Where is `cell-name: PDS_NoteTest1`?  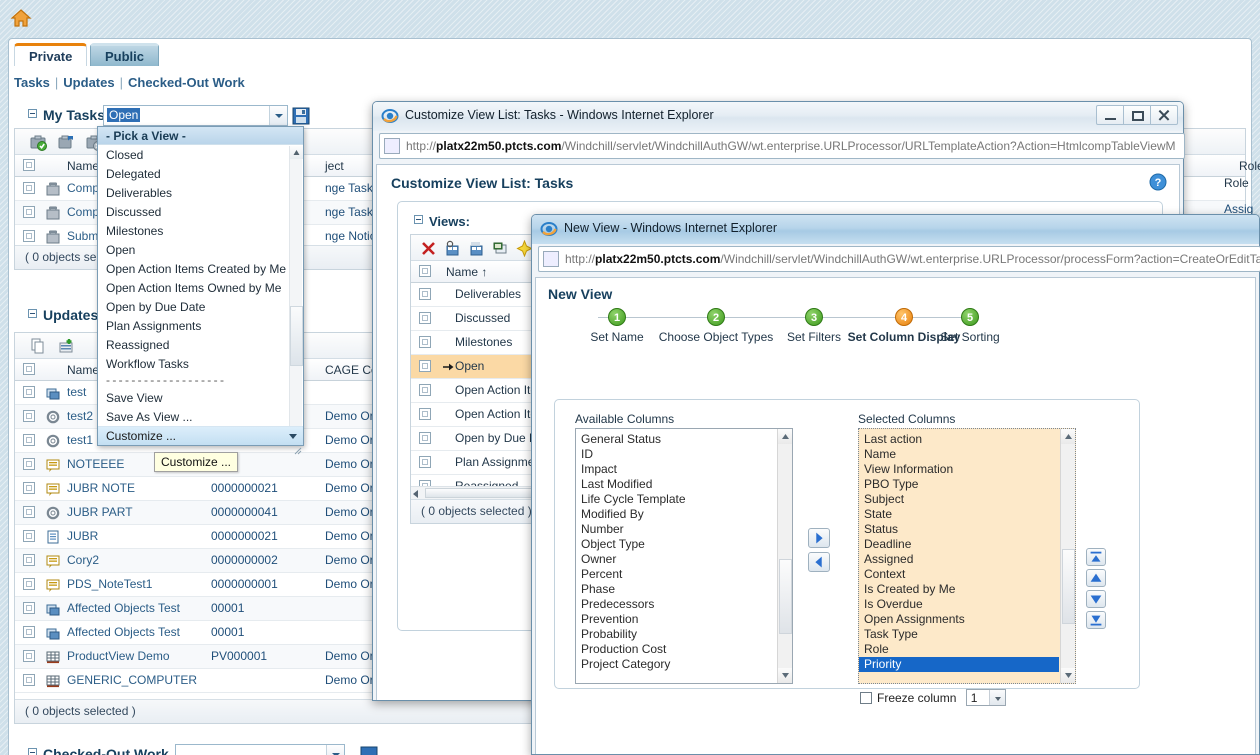
cell-name: PDS_NoteTest1 is located at coordinates (109, 584).